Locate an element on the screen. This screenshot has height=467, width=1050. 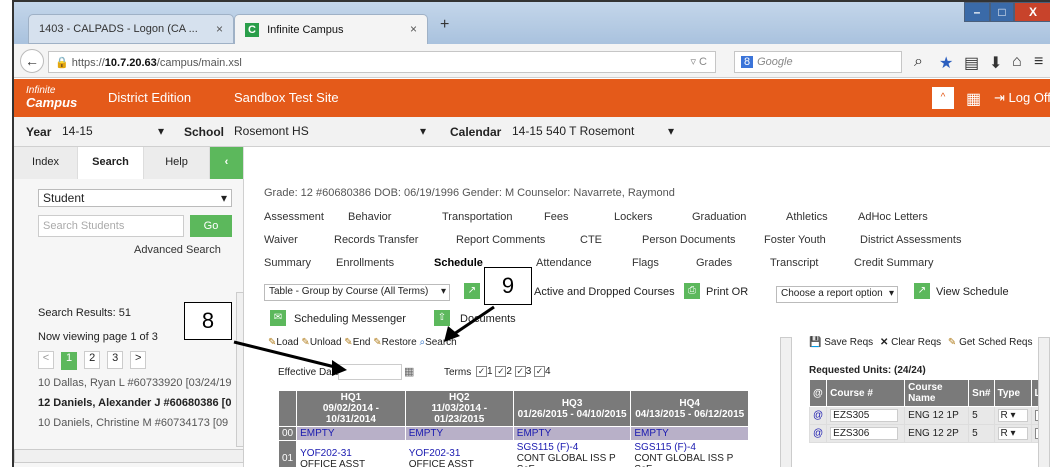
arrow-8-head is located at coordinates (339, 368).